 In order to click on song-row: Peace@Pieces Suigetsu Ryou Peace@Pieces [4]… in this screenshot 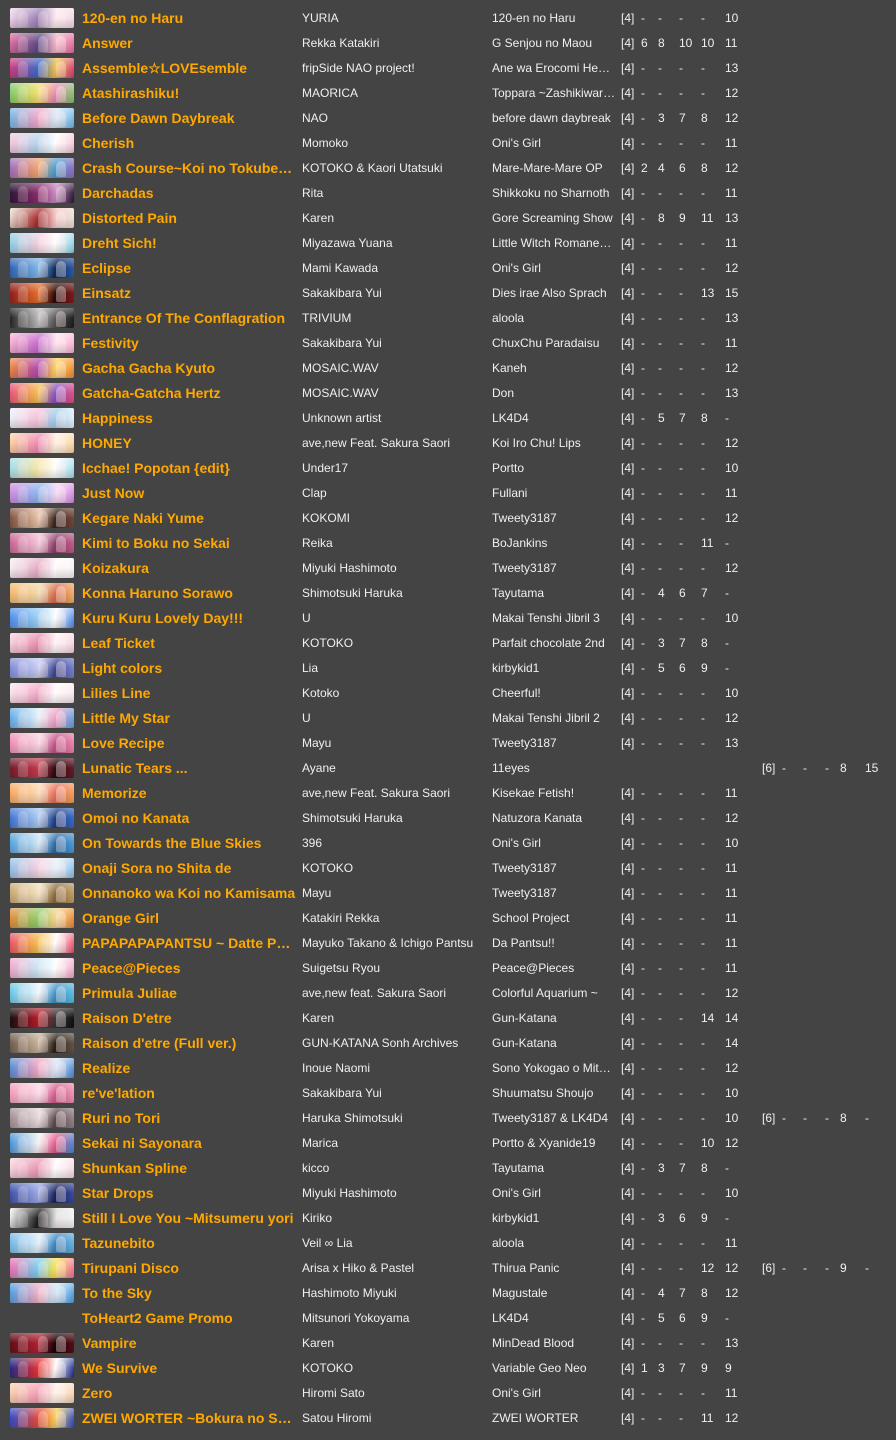, I will do `click(448, 968)`.